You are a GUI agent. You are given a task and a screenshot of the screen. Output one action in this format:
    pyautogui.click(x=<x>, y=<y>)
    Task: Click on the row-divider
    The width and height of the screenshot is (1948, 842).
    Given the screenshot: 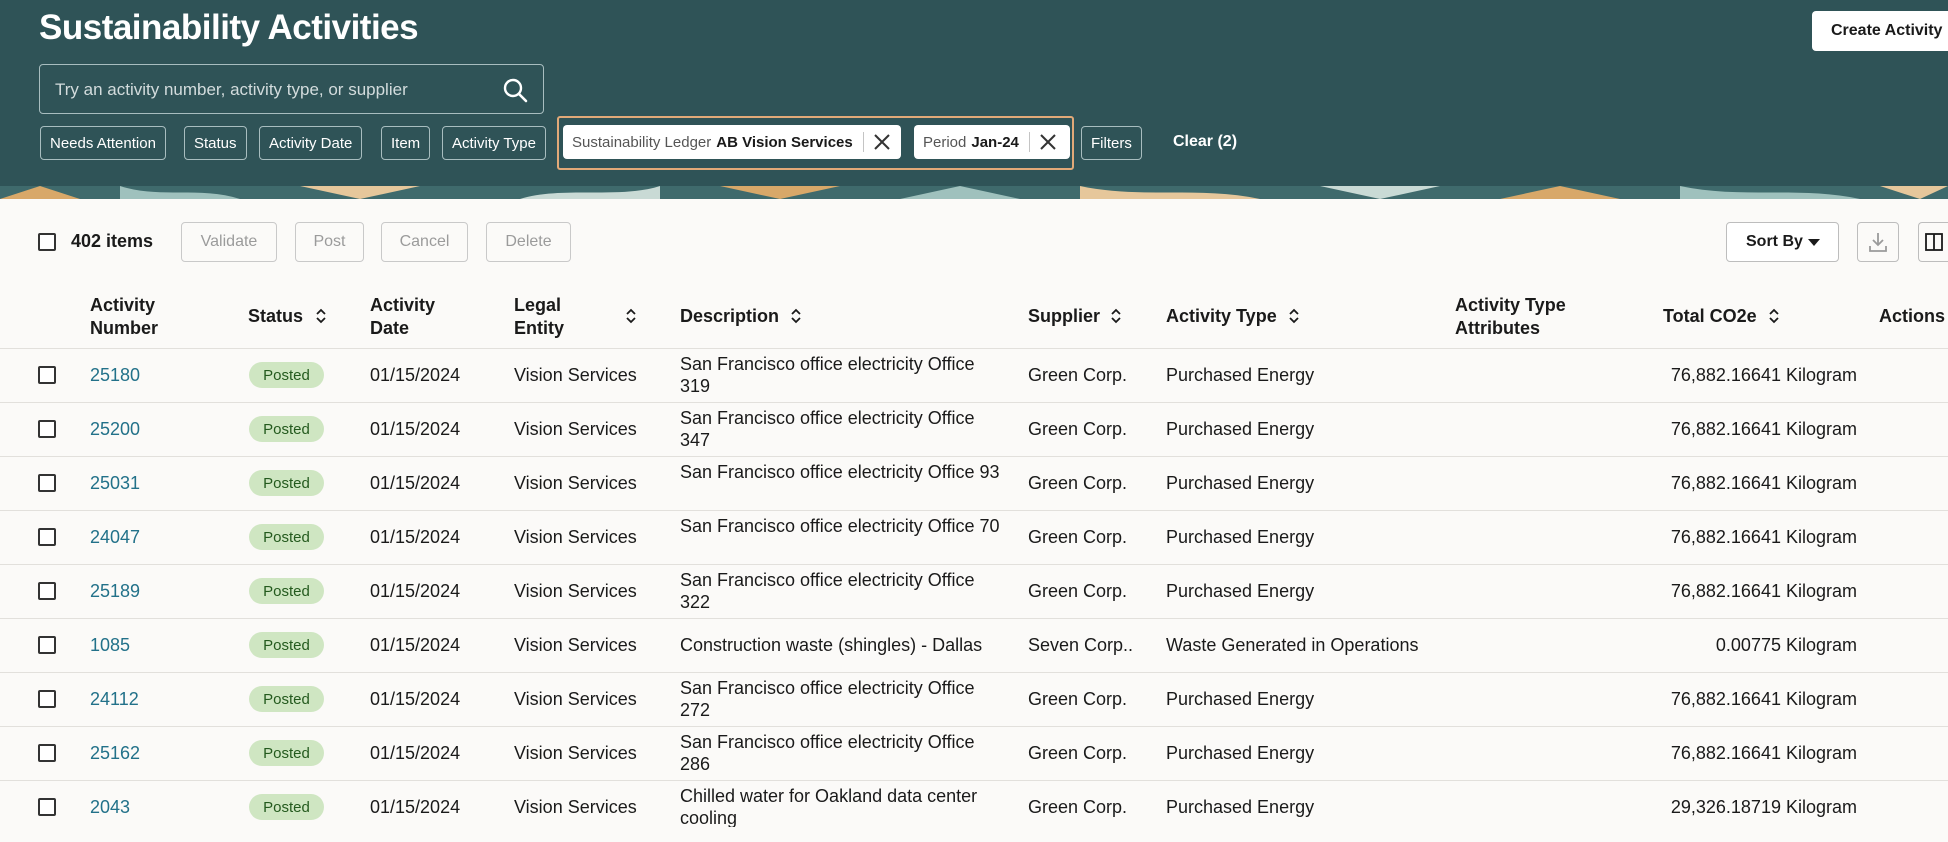 What is the action you would take?
    pyautogui.click(x=974, y=618)
    